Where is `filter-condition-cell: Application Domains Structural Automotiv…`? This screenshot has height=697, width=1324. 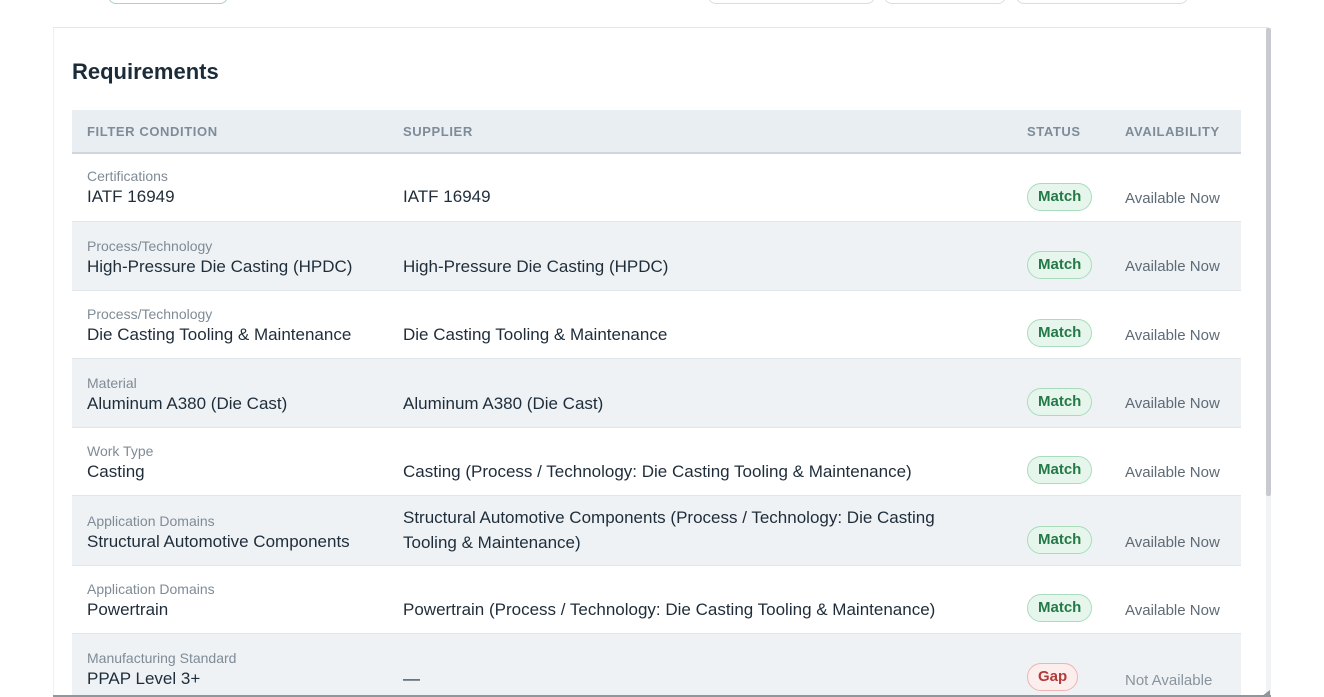
filter-condition-cell: Application Domains Structural Automotiv… is located at coordinates (230, 530).